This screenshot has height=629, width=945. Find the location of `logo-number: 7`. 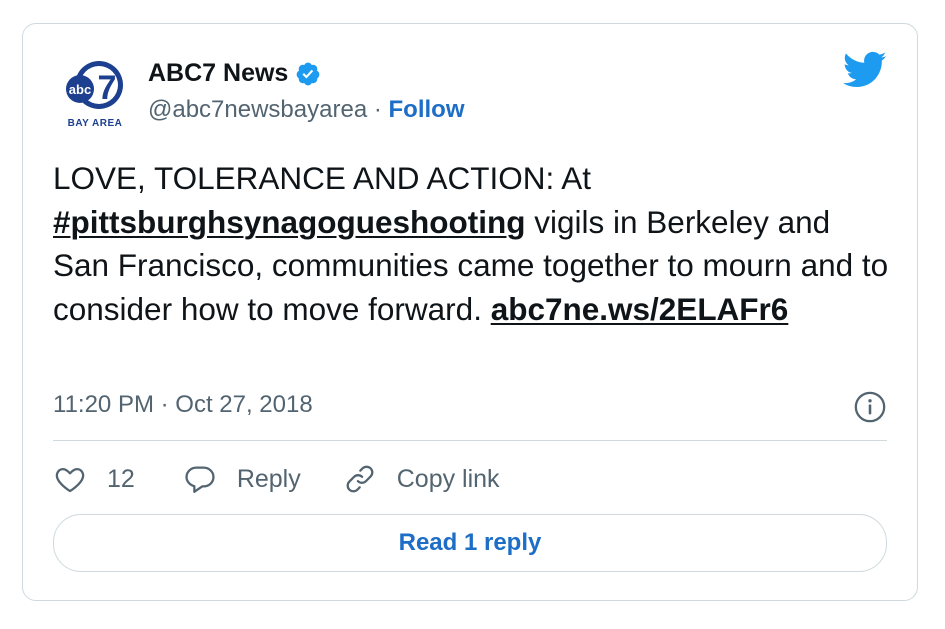

logo-number: 7 is located at coordinates (107, 88).